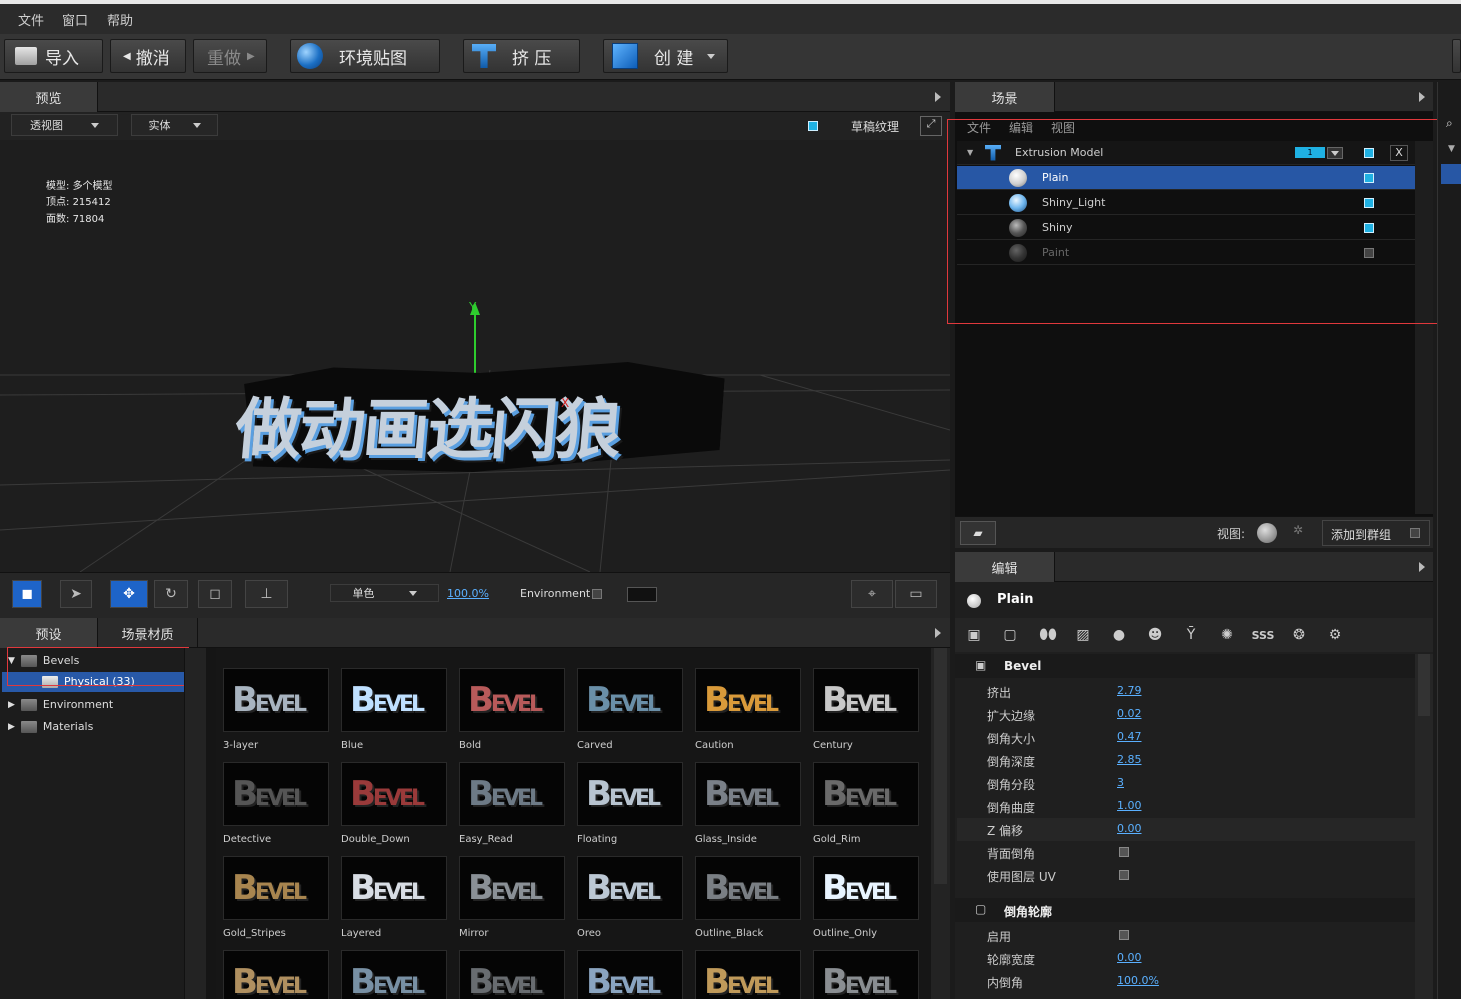  What do you see at coordinates (1186, 935) in the screenshot?
I see `outline-prop-row: 启用` at bounding box center [1186, 935].